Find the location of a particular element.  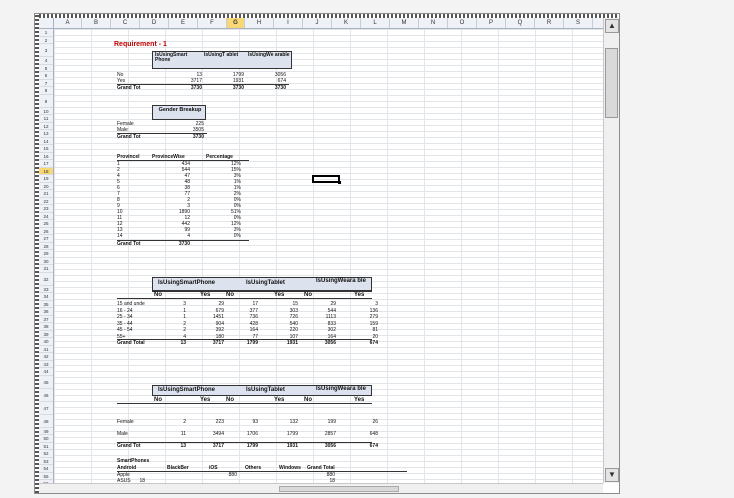

row-header-45: 45 is located at coordinates (46, 382).